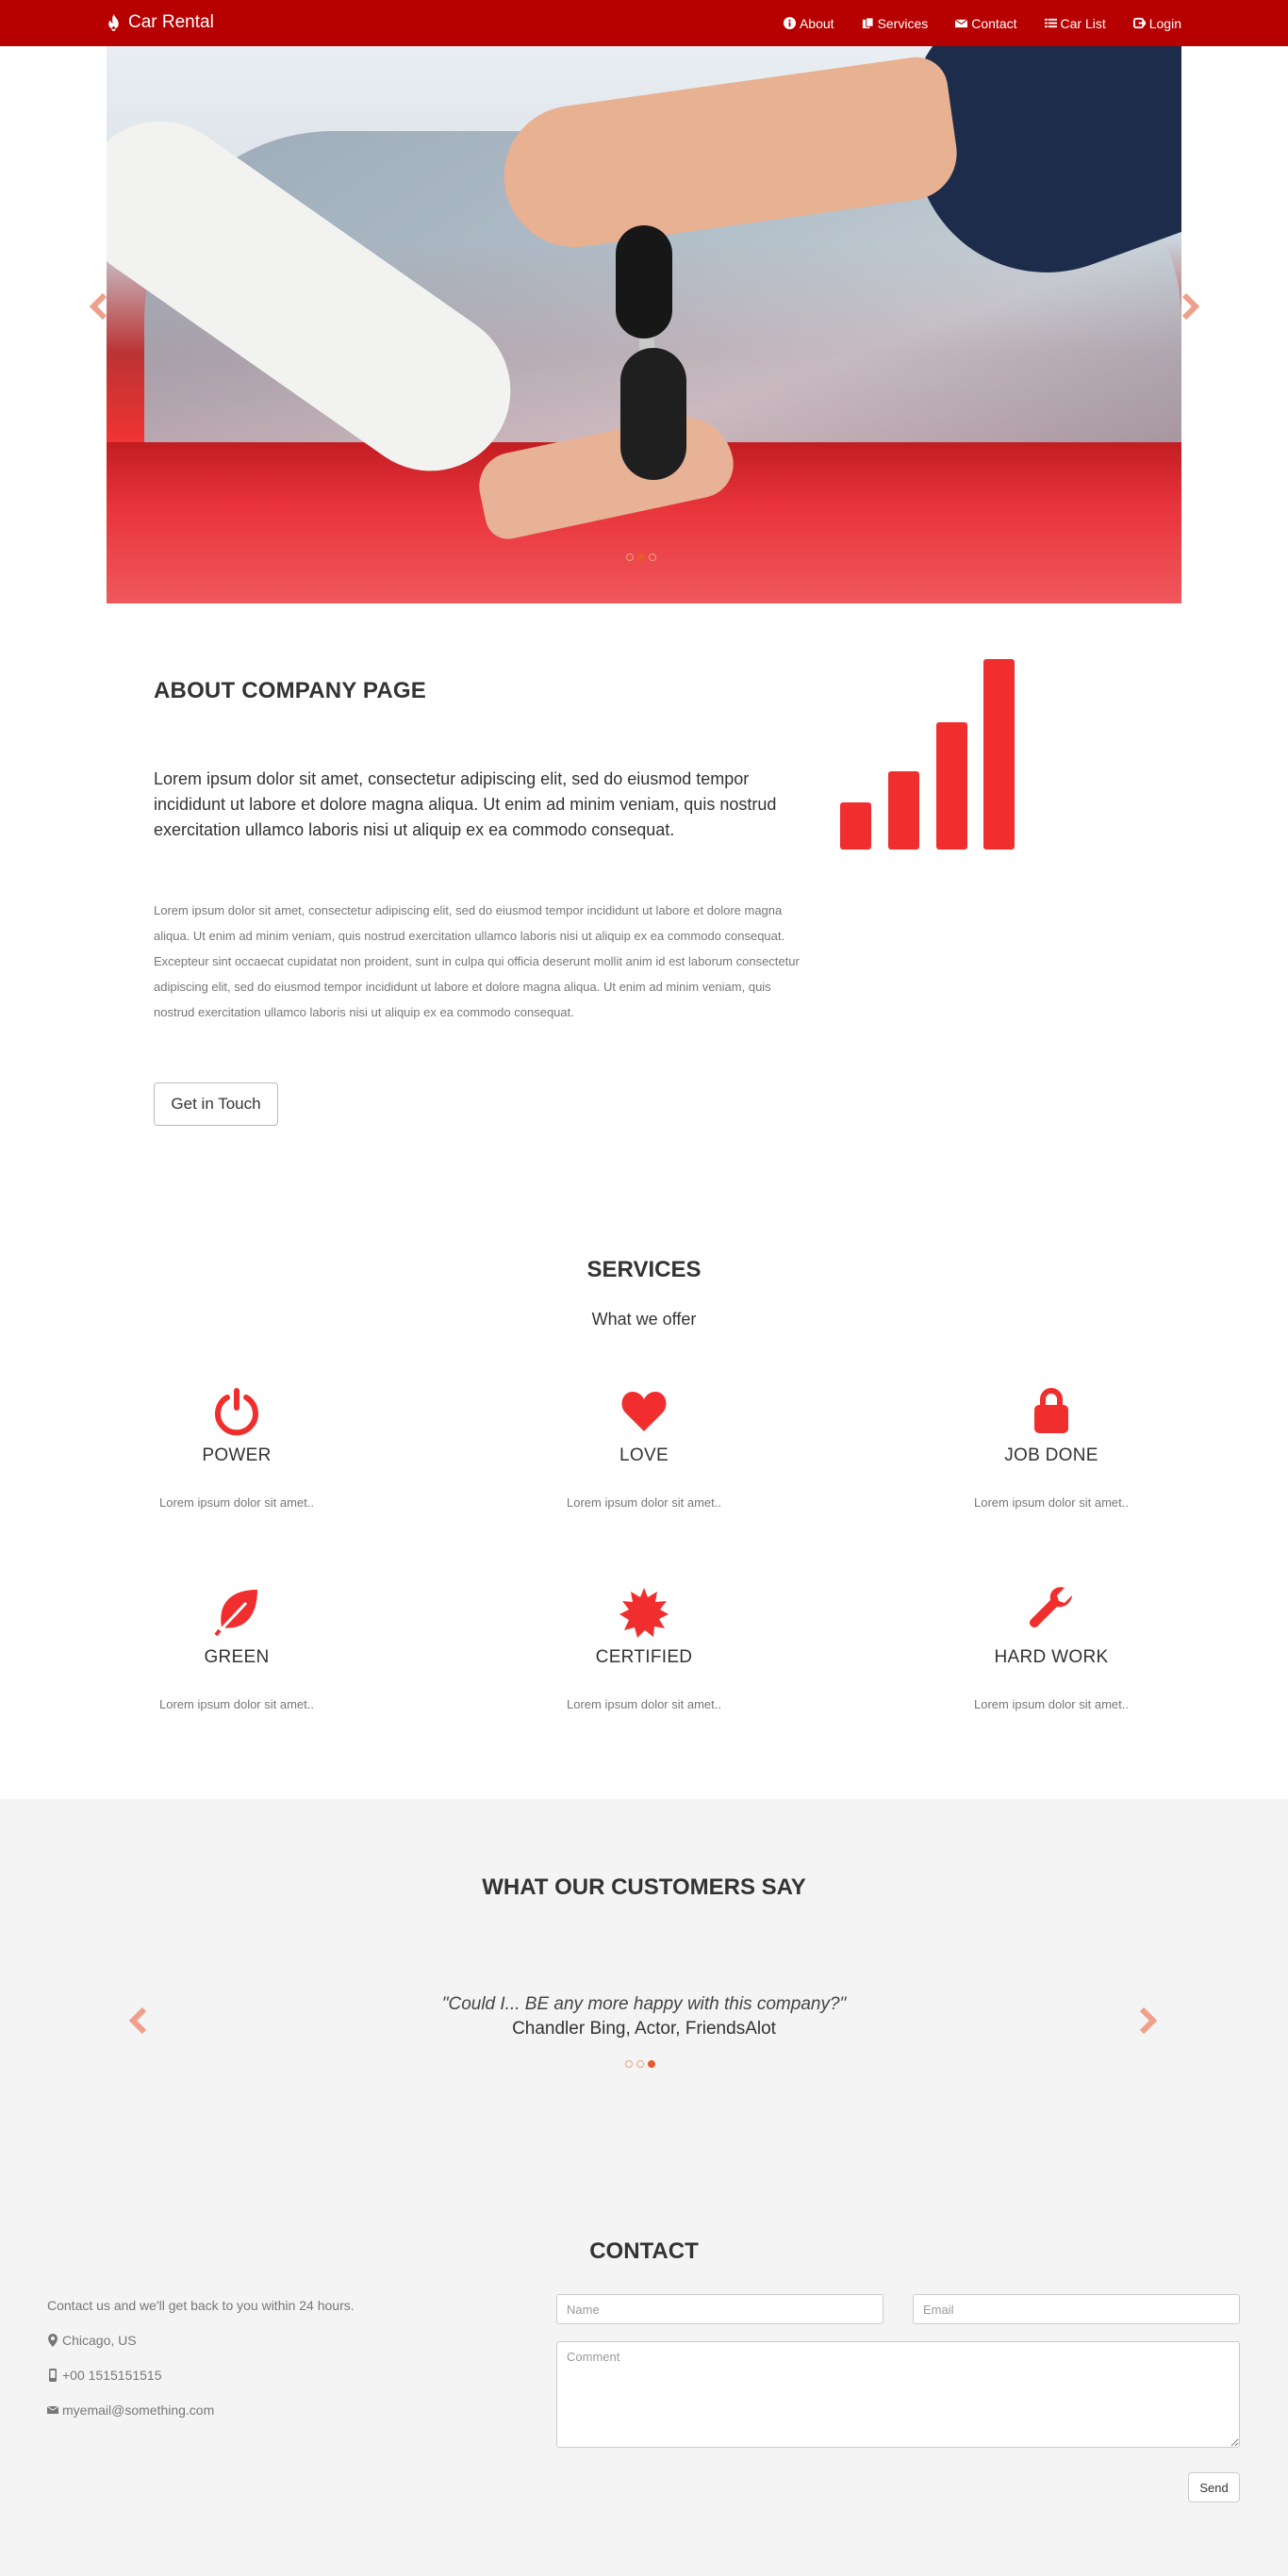  I want to click on hero-image-key-fob, so click(653, 414).